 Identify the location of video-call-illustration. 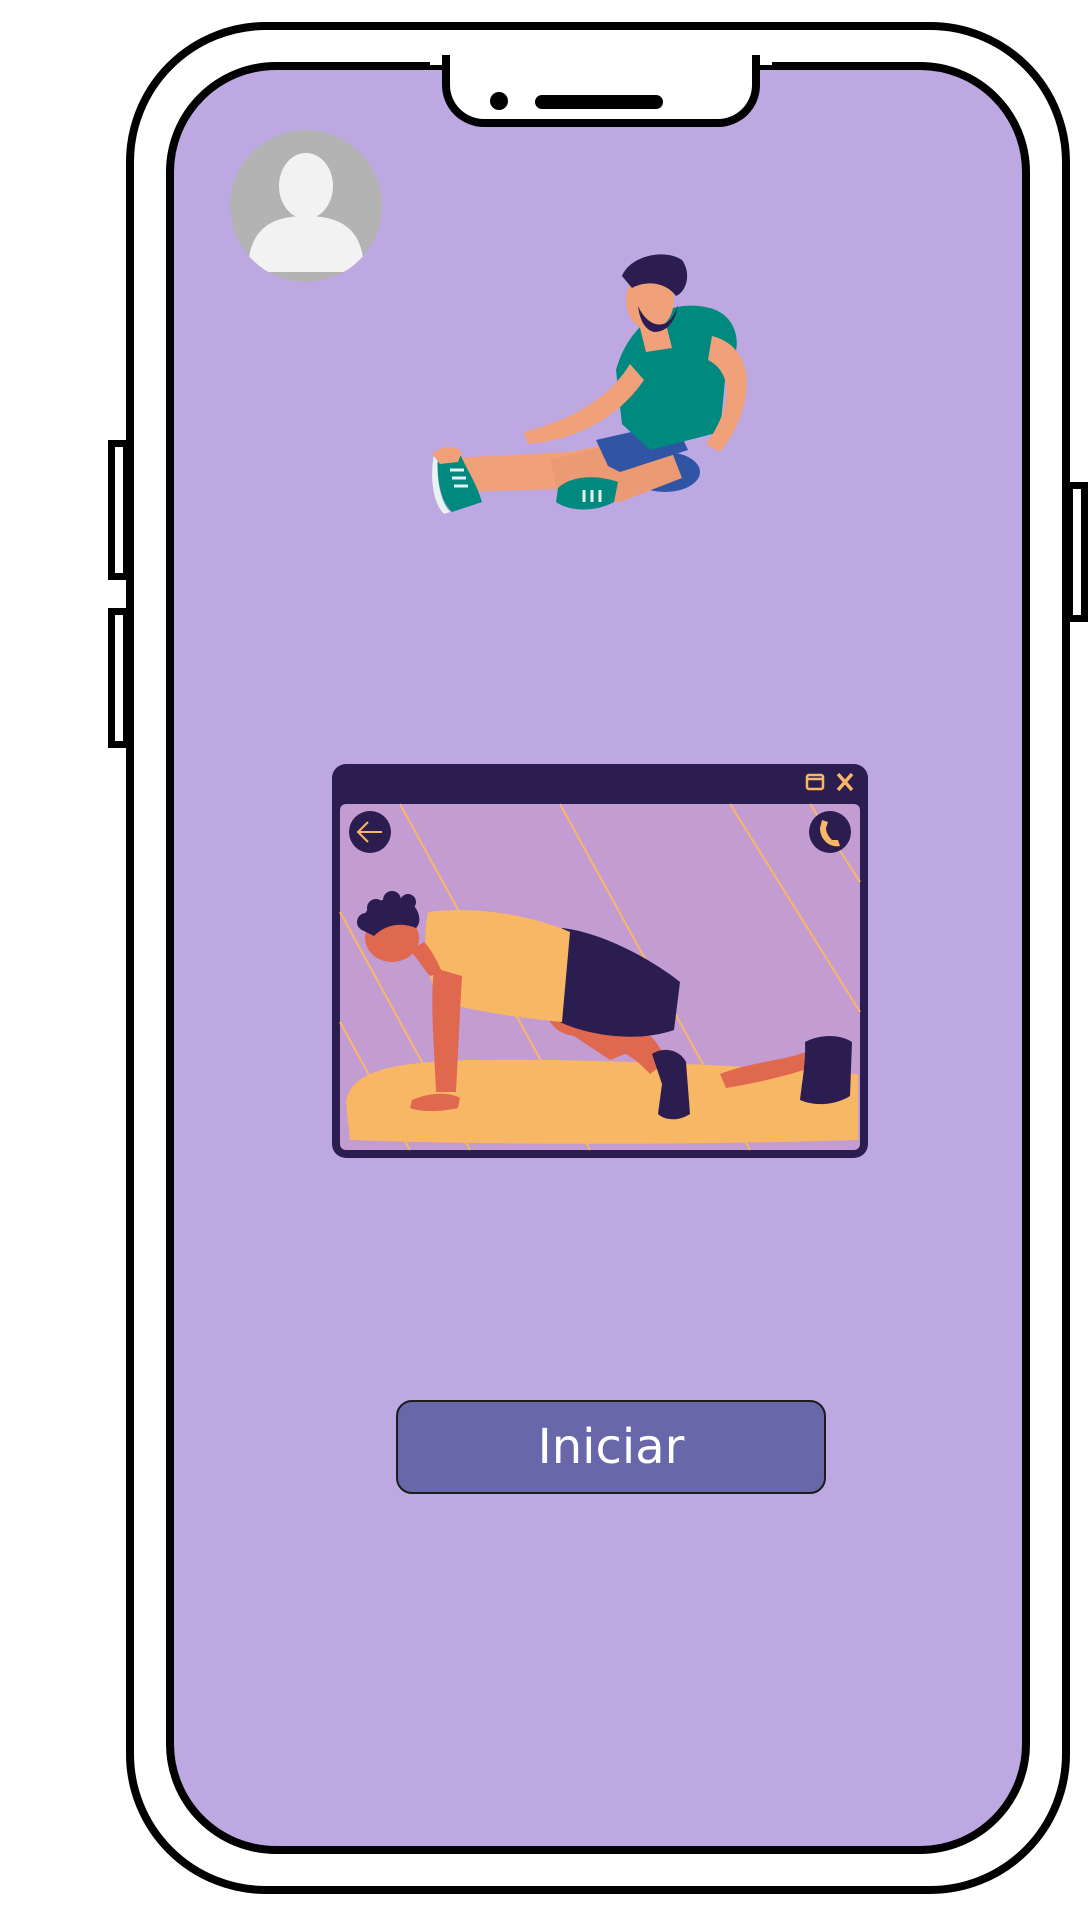
(600, 961).